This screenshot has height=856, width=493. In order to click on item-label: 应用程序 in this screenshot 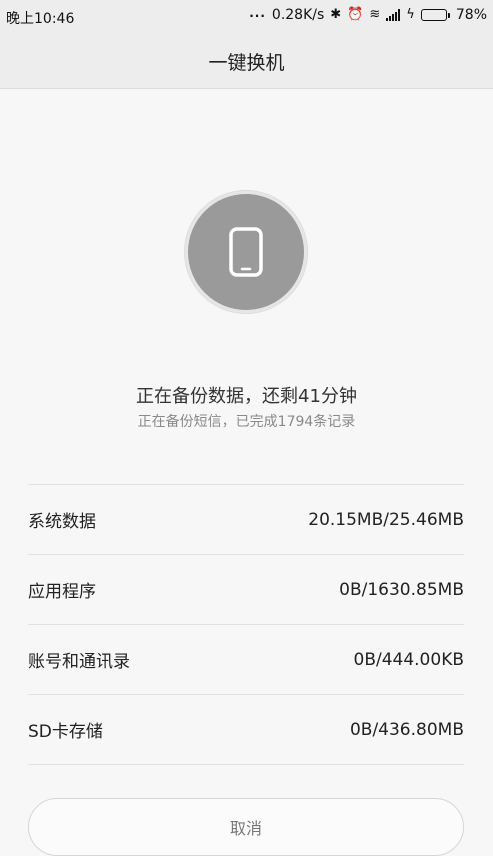, I will do `click(62, 592)`.